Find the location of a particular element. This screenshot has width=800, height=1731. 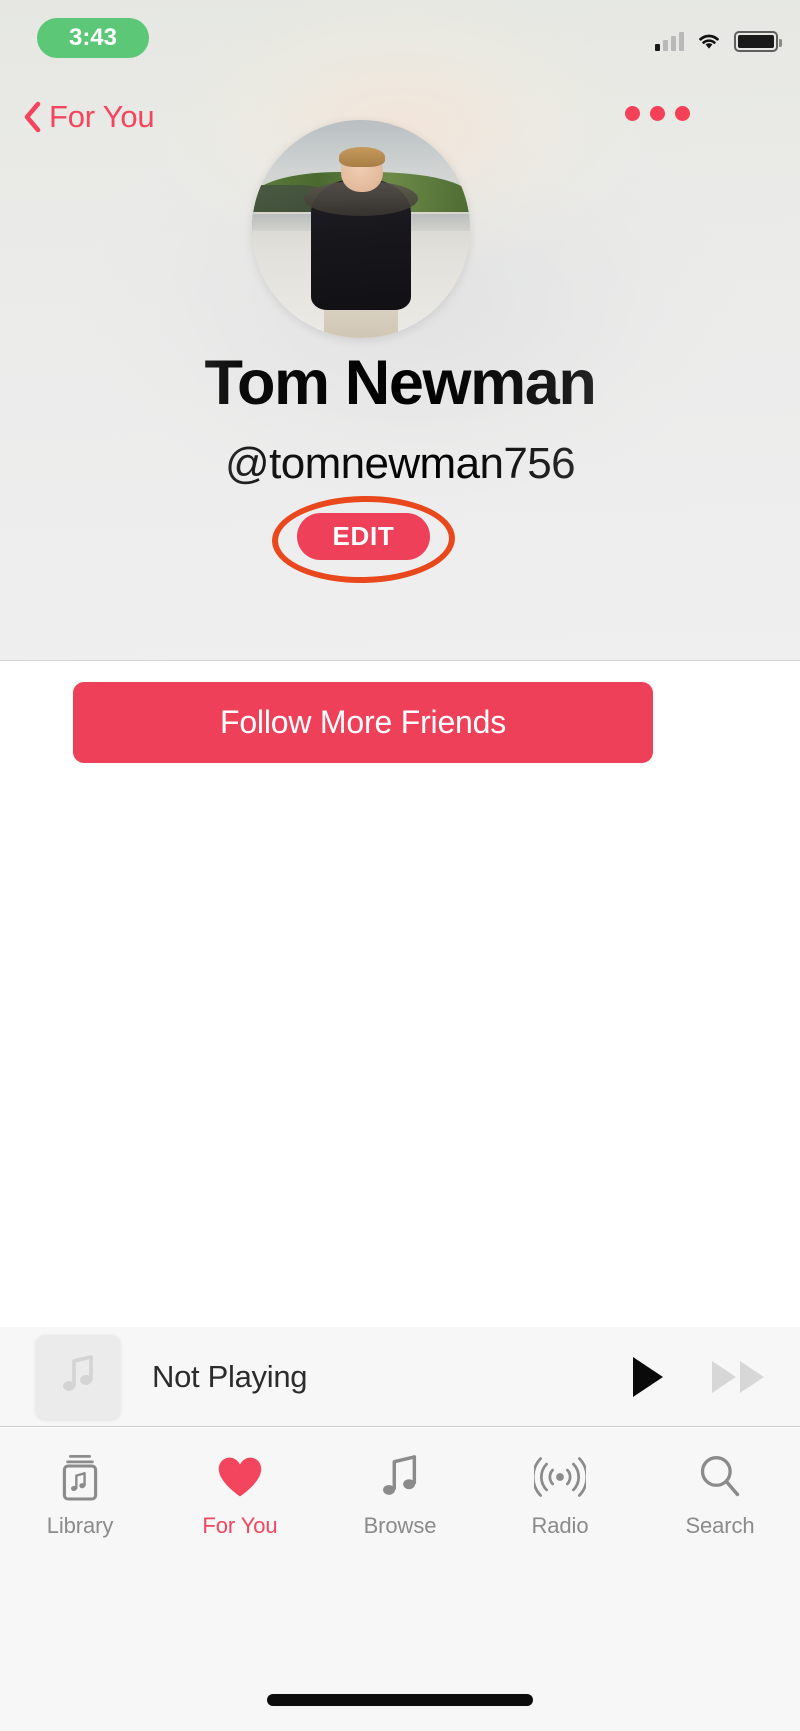

tab-for-you: For You is located at coordinates (240, 1494).